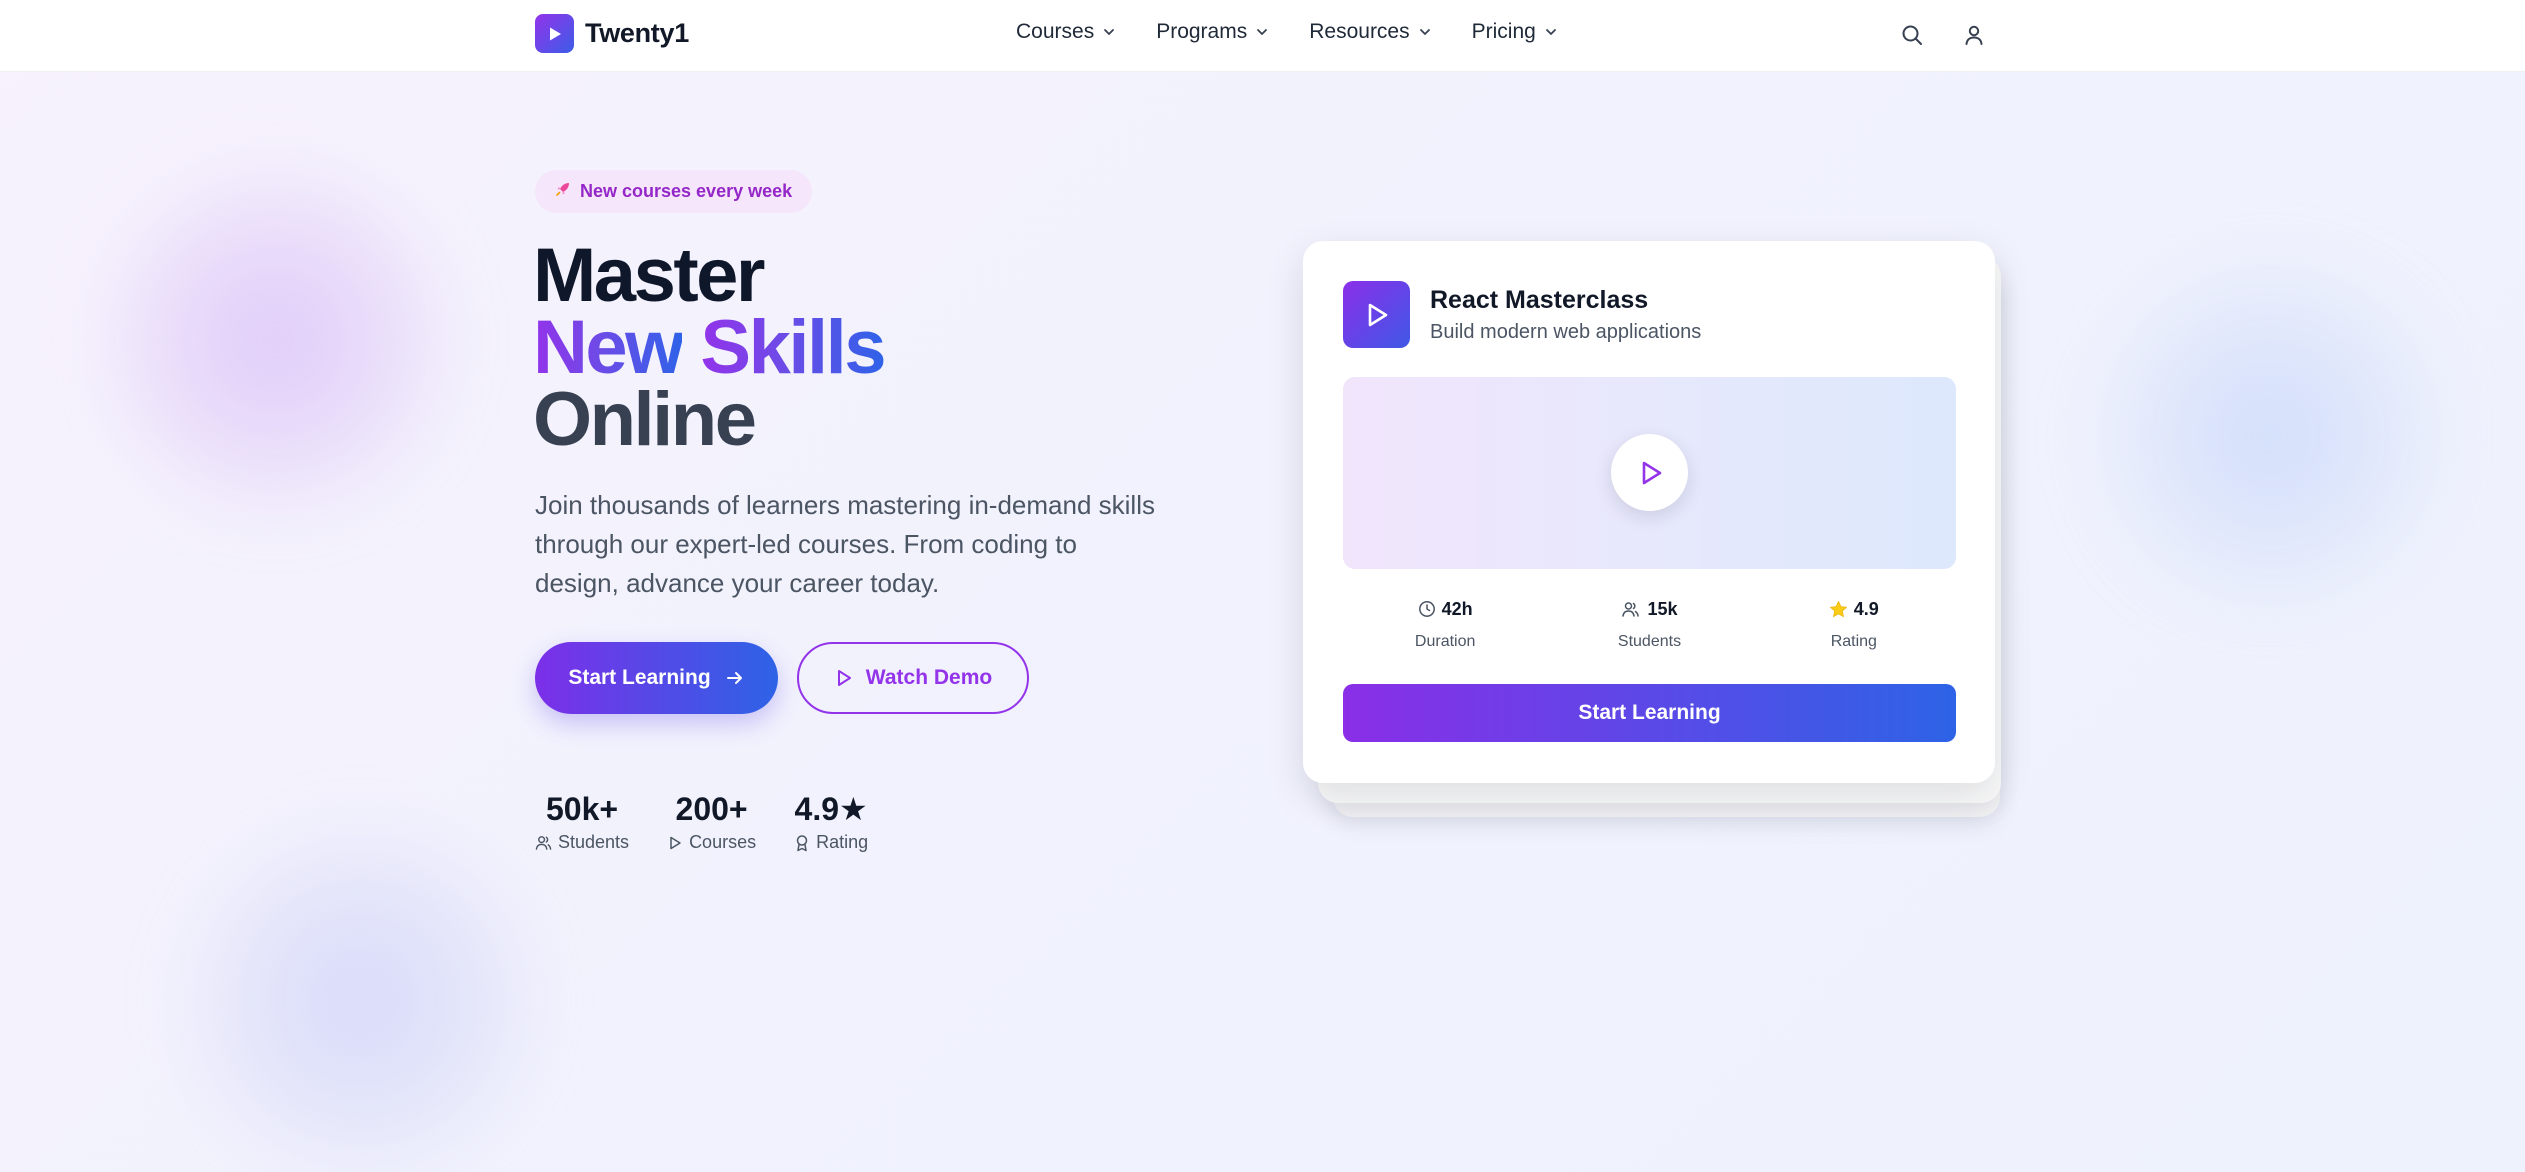  I want to click on metric-duration: 42h Duration, so click(1445, 624).